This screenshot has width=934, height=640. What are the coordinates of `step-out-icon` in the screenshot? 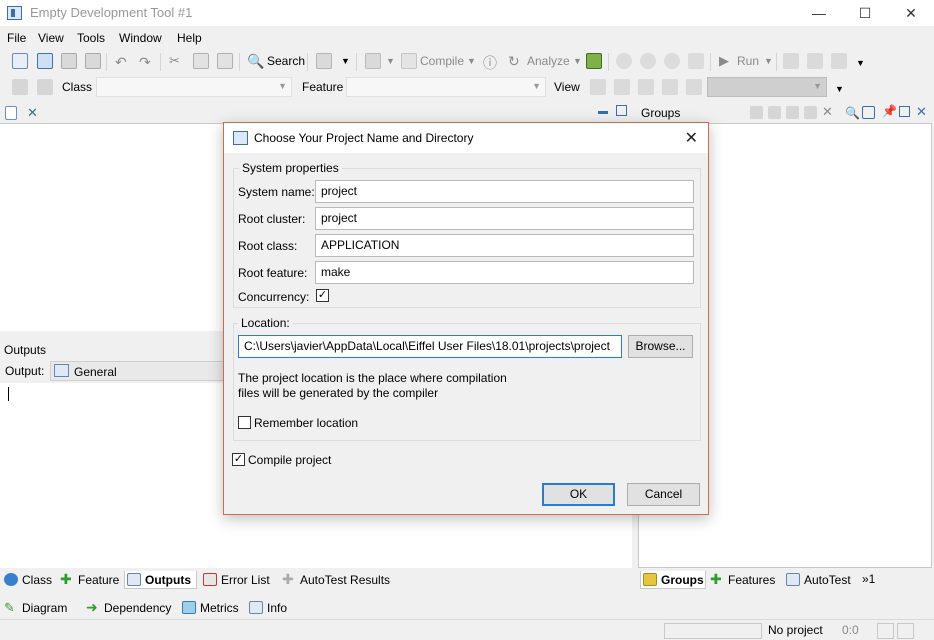 It's located at (839, 61).